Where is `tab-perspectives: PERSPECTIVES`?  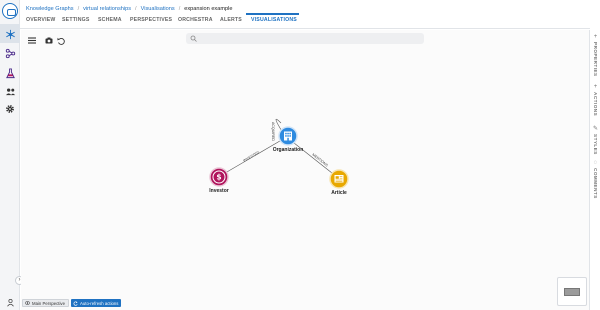
tab-perspectives: PERSPECTIVES is located at coordinates (151, 20).